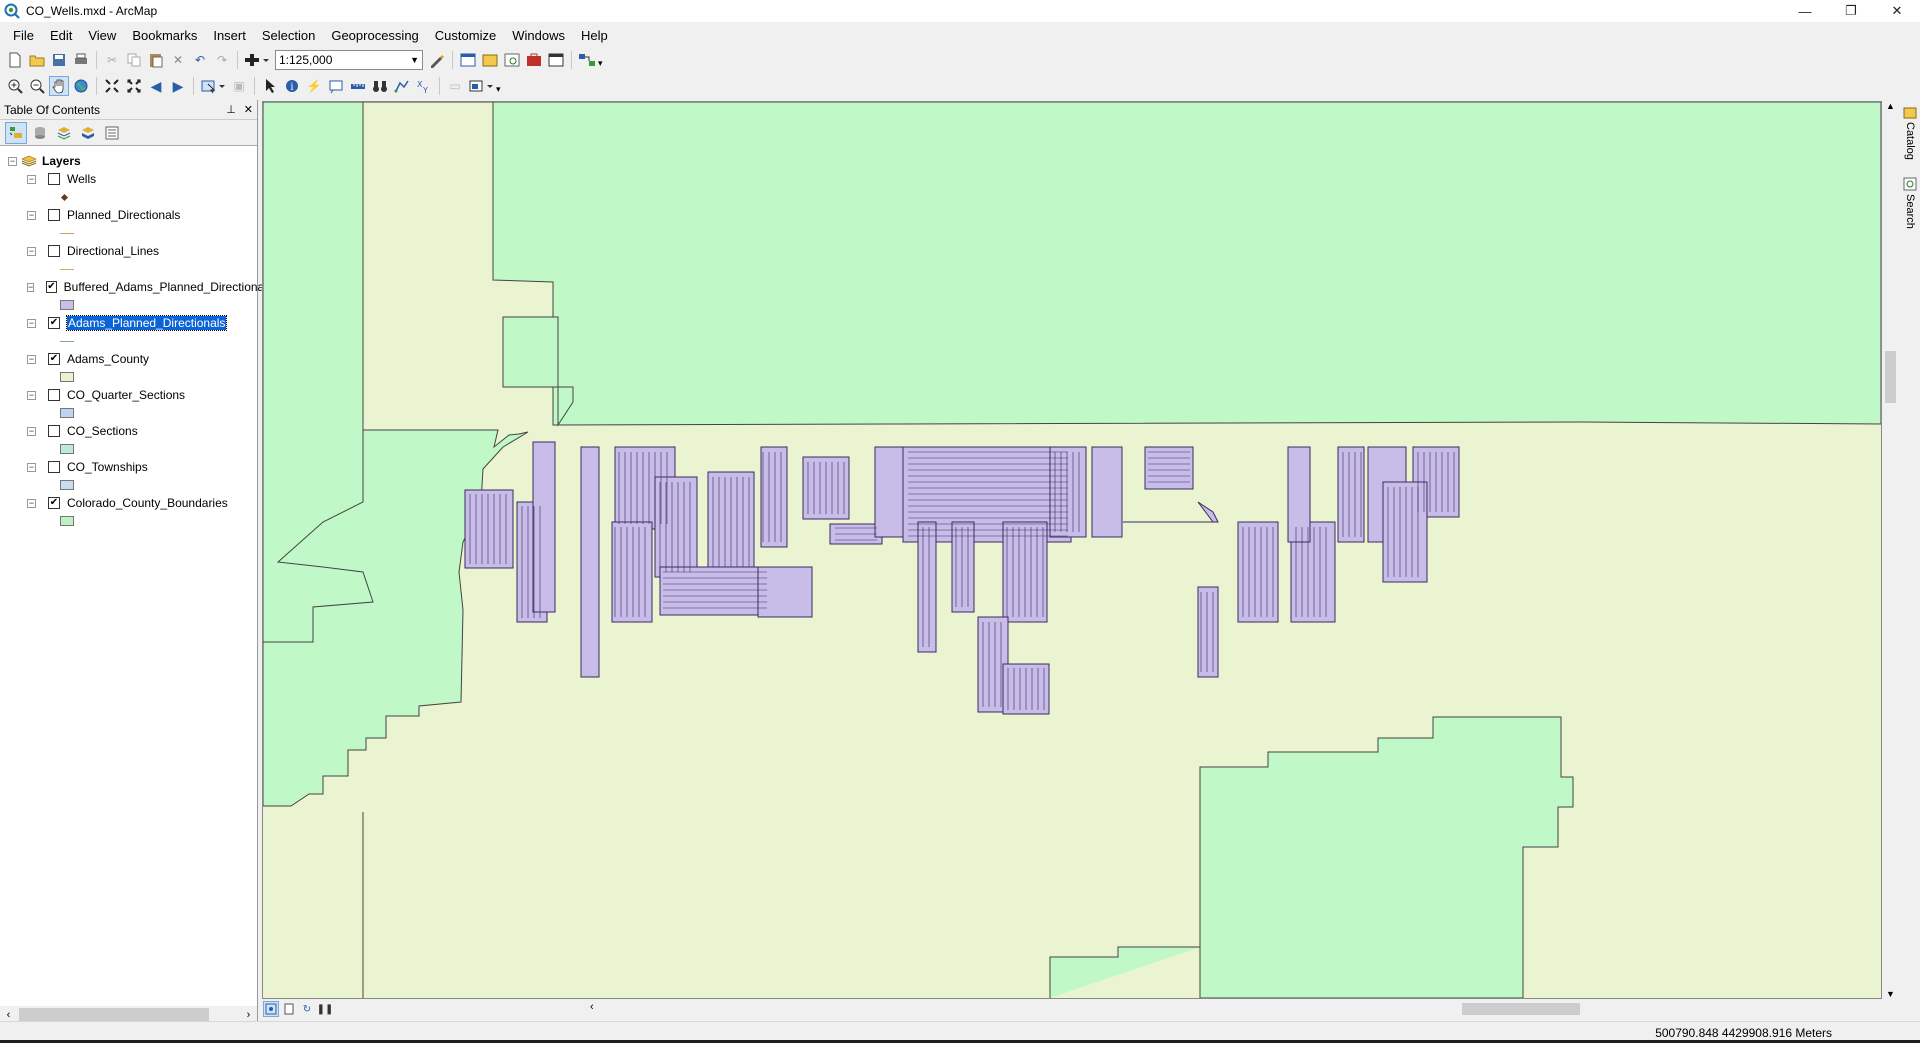 Image resolution: width=1920 pixels, height=1043 pixels. What do you see at coordinates (16, 132) in the screenshot?
I see `list-by-drawing-order-icon` at bounding box center [16, 132].